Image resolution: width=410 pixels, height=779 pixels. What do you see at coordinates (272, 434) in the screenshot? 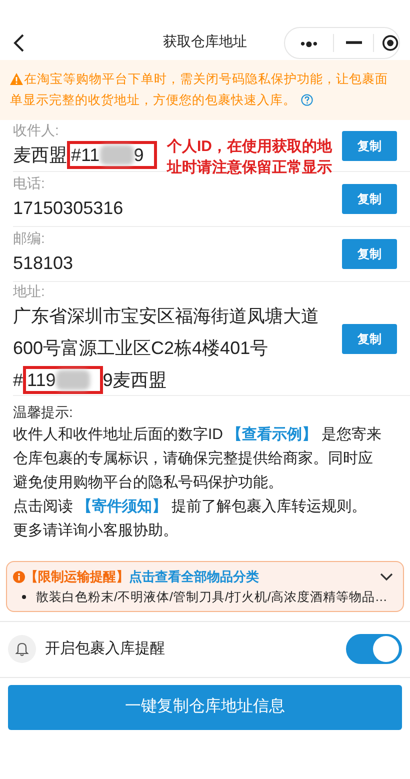
I see `link: 【查看示例】` at bounding box center [272, 434].